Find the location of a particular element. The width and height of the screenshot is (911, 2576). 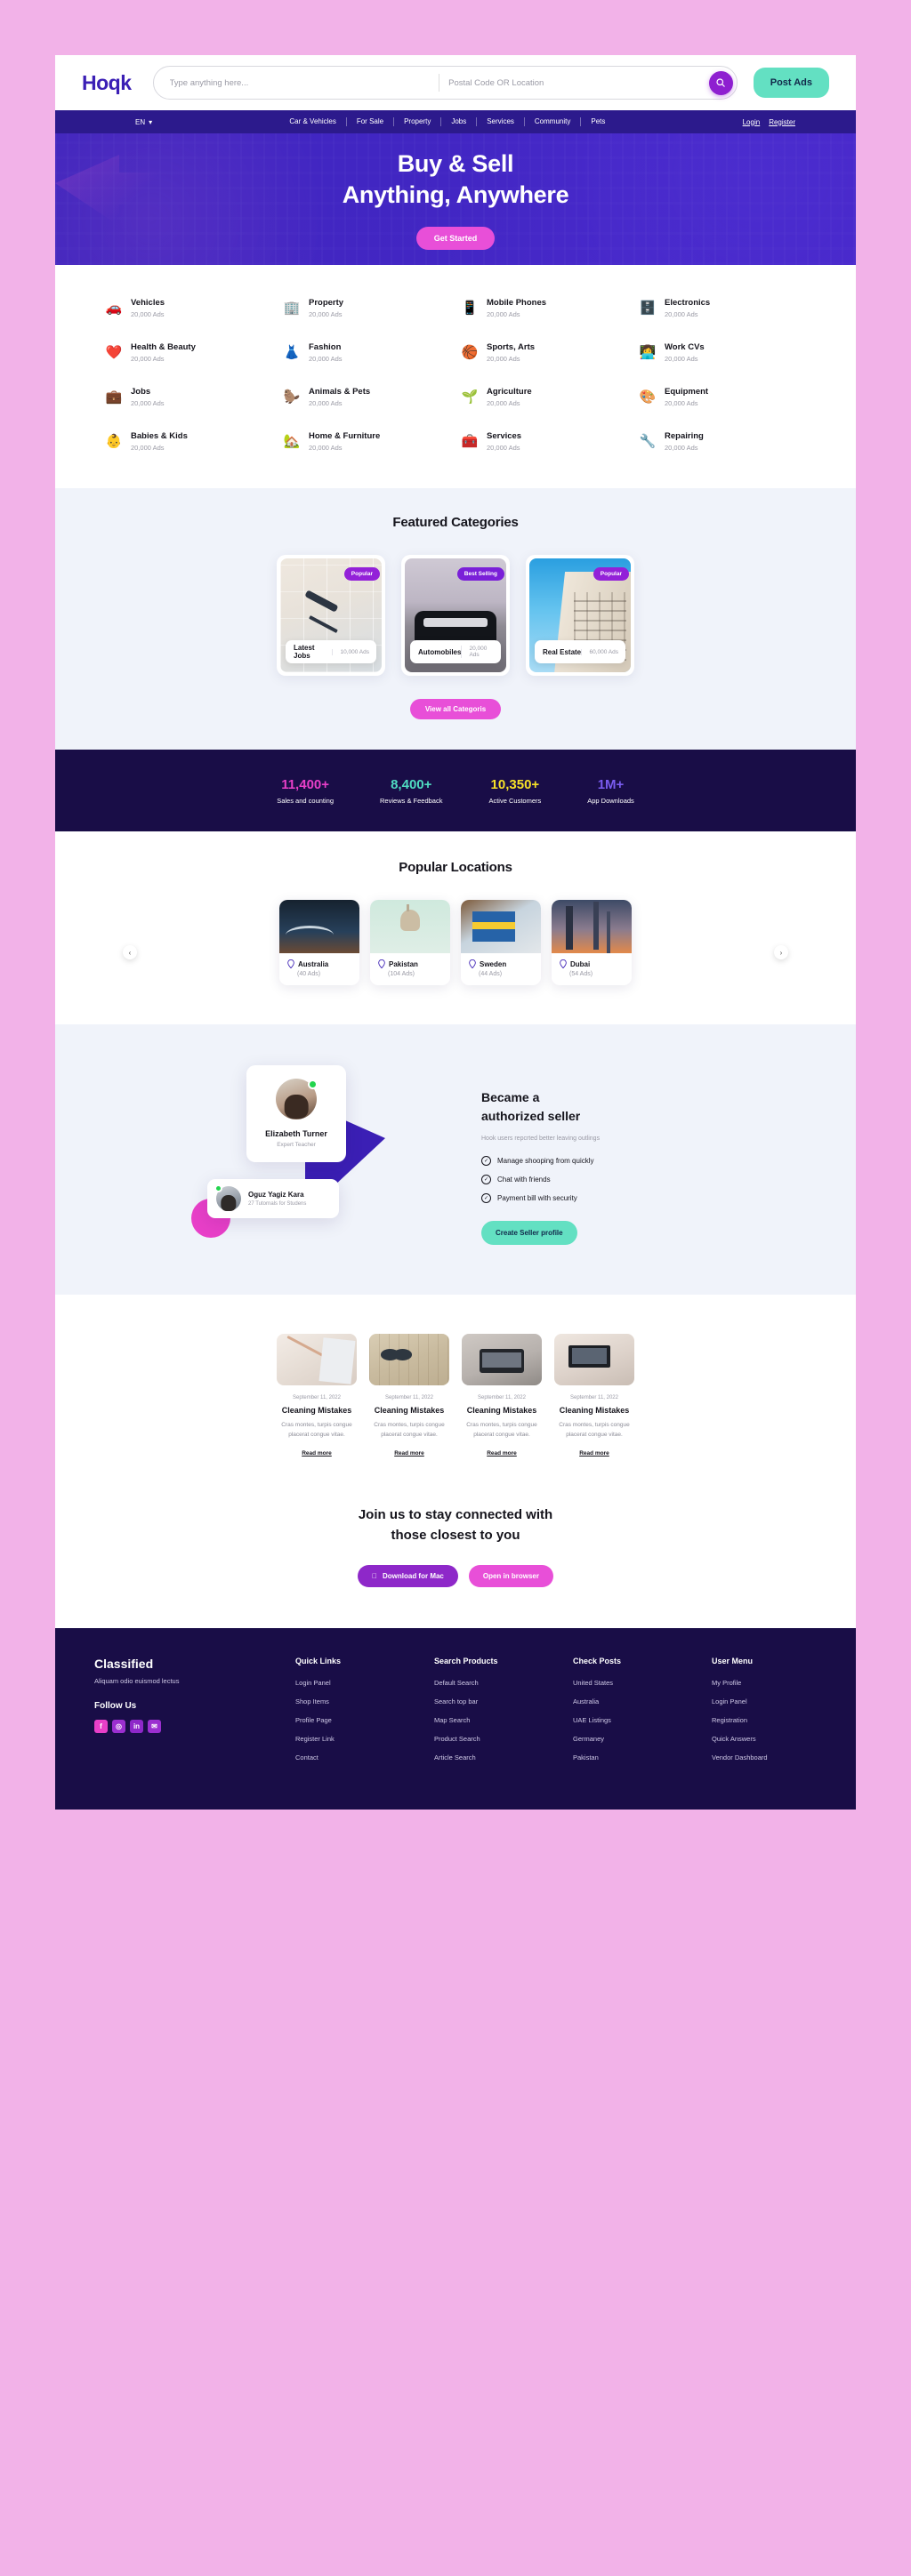

check-circle-icon: ✓ is located at coordinates (486, 1198).